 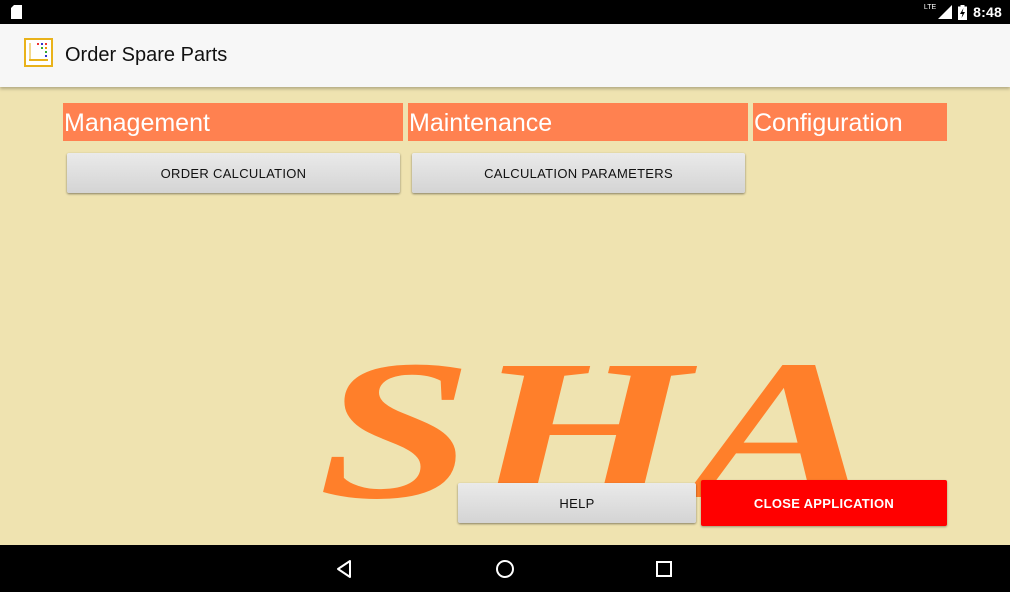 What do you see at coordinates (664, 569) in the screenshot?
I see `recents-icon` at bounding box center [664, 569].